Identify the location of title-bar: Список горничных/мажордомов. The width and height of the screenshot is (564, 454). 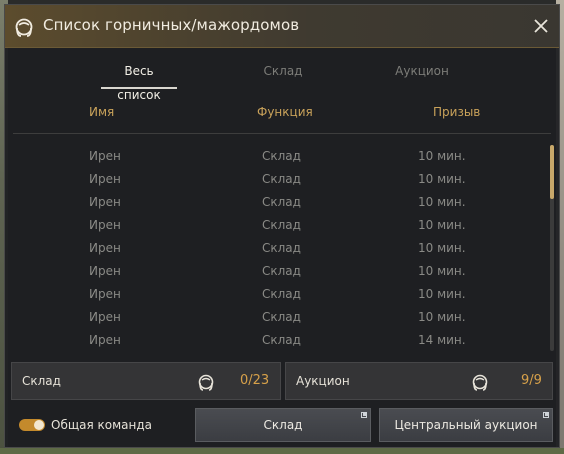
(282, 26).